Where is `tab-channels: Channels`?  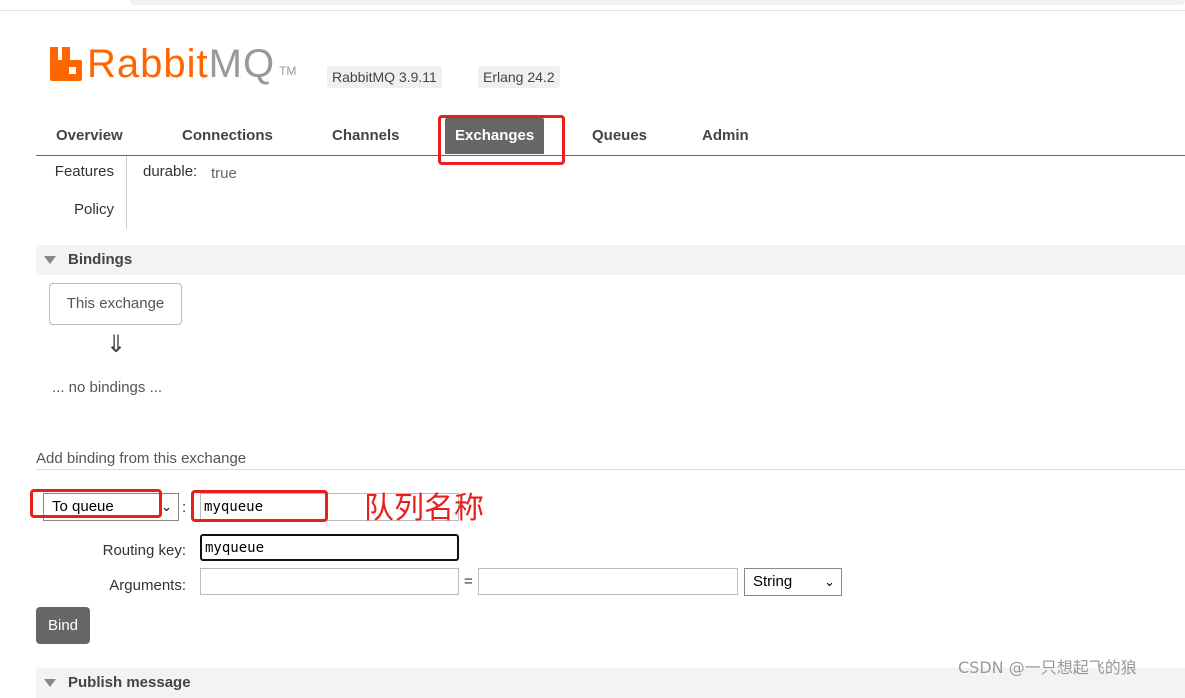 tab-channels: Channels is located at coordinates (366, 136).